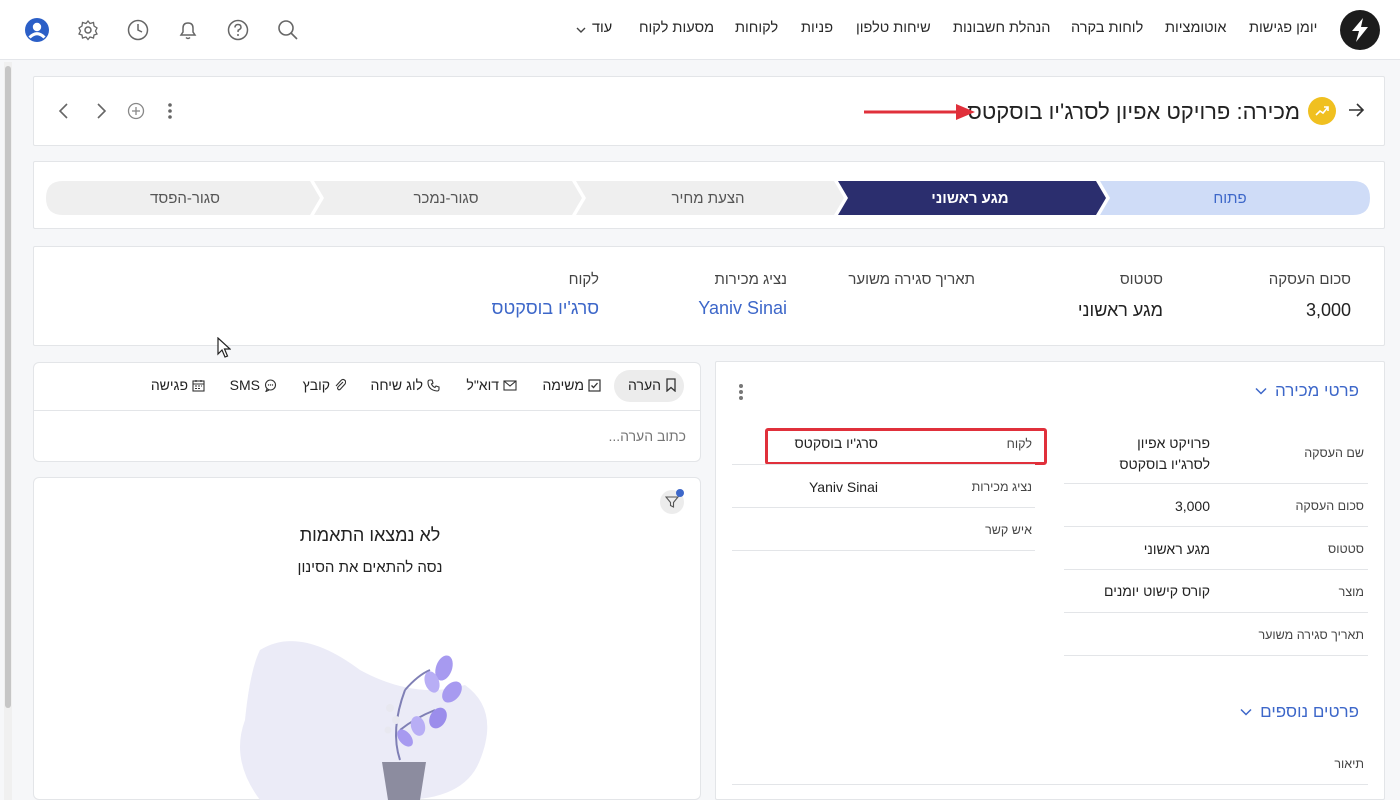  I want to click on history-button, so click(138, 30).